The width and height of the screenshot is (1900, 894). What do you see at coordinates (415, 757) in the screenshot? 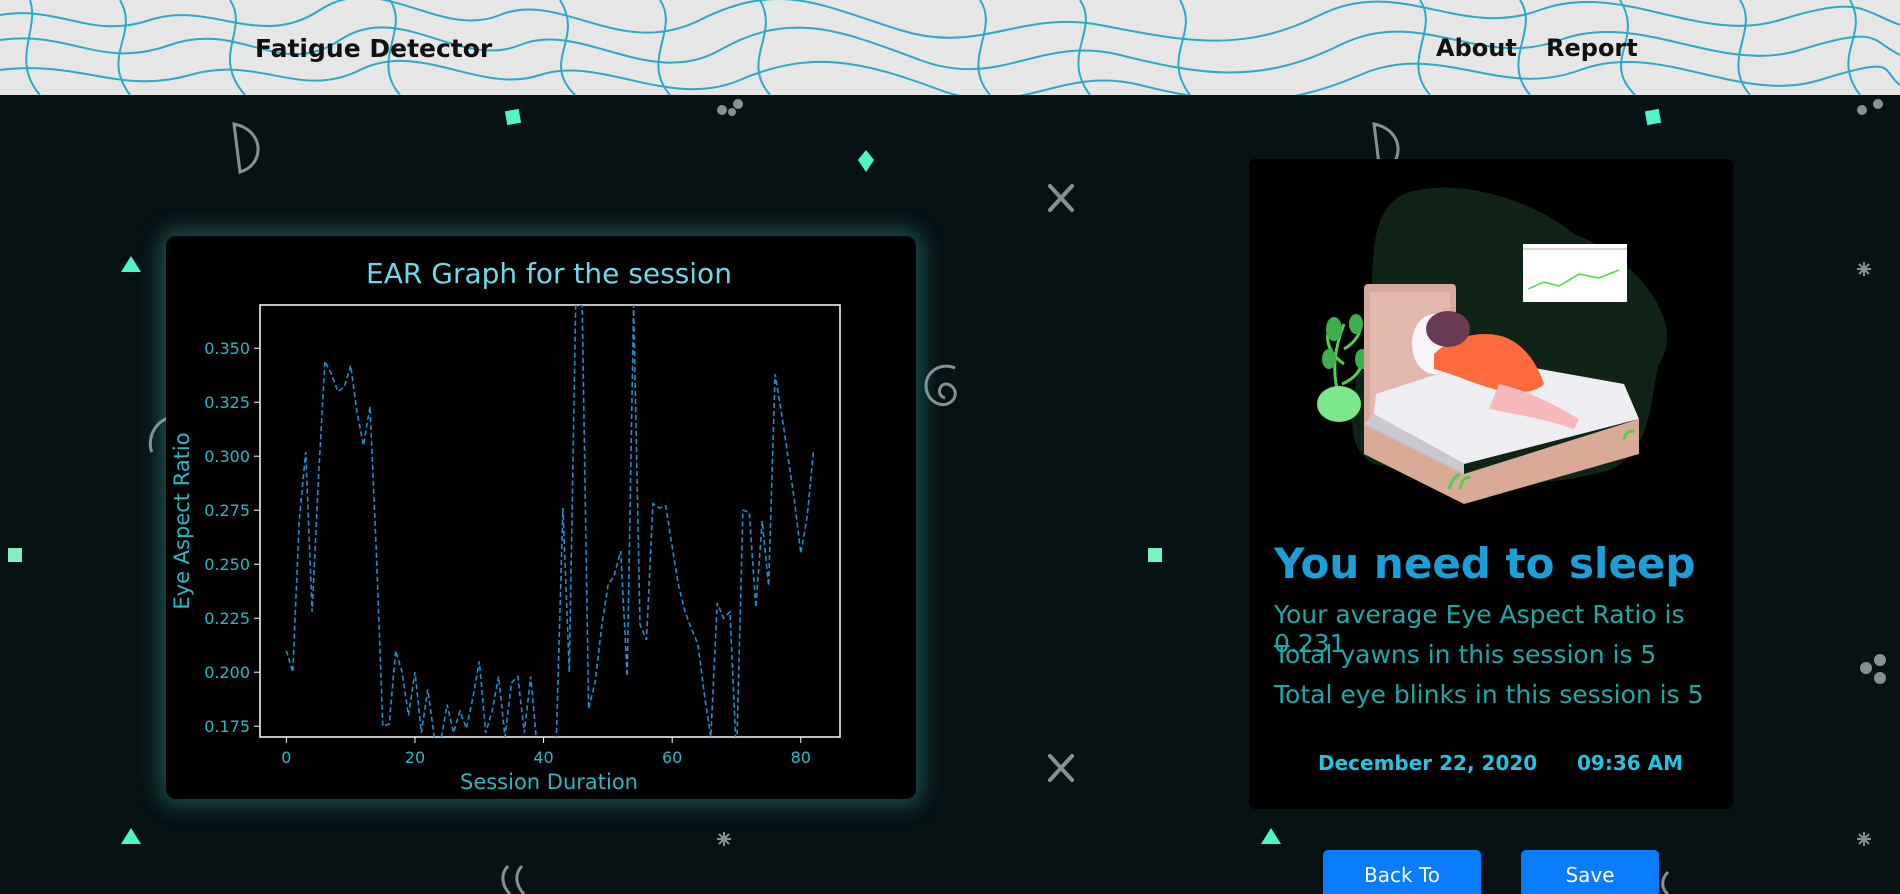
I see `x-tick-label: 20` at bounding box center [415, 757].